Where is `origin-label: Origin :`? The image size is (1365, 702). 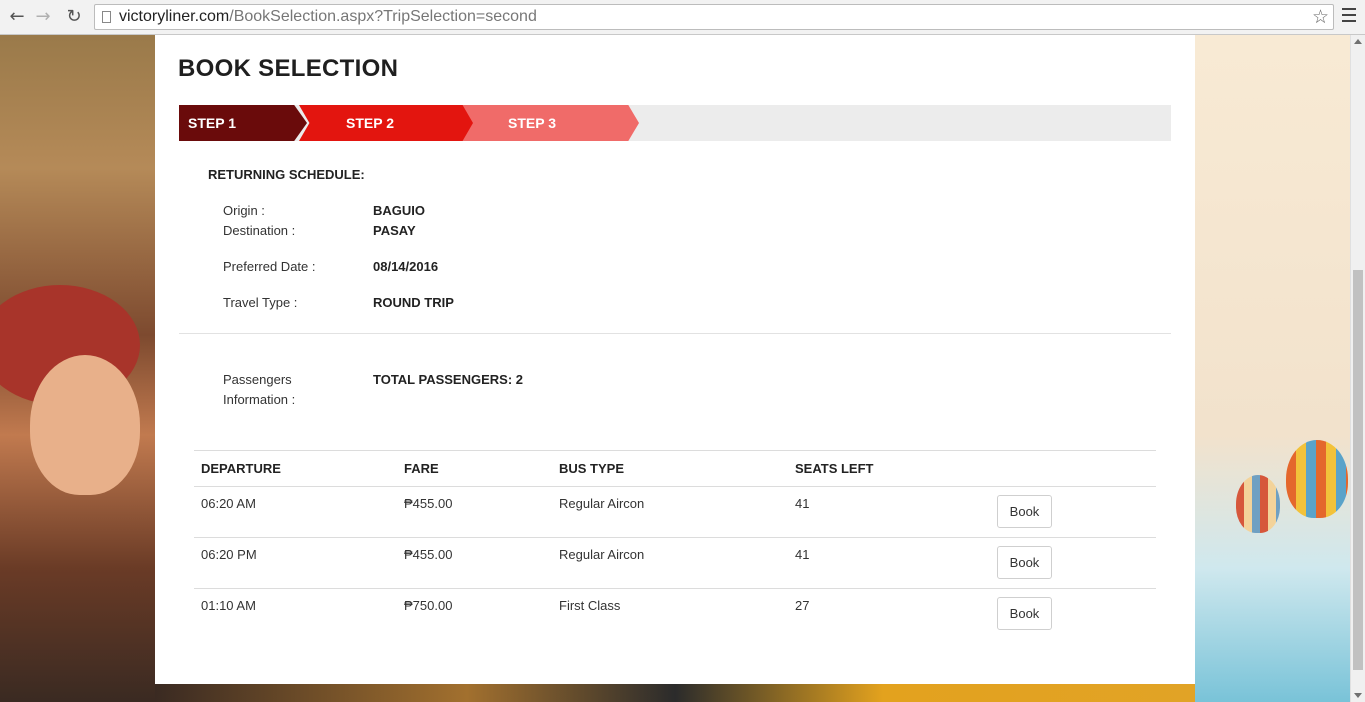 origin-label: Origin : is located at coordinates (244, 210).